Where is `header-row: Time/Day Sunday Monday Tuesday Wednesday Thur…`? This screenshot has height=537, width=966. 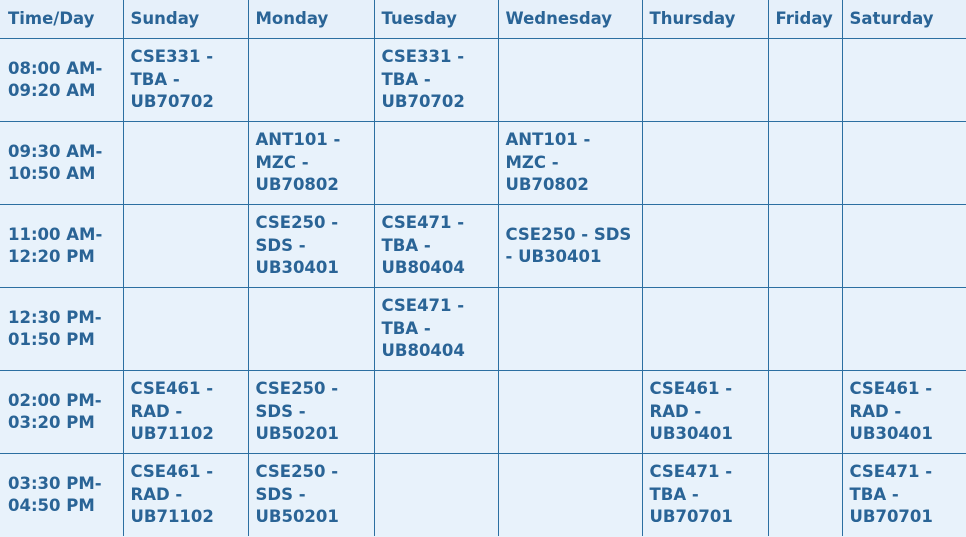
header-row: Time/Day Sunday Monday Tuesday Wednesday Thur… is located at coordinates (483, 19).